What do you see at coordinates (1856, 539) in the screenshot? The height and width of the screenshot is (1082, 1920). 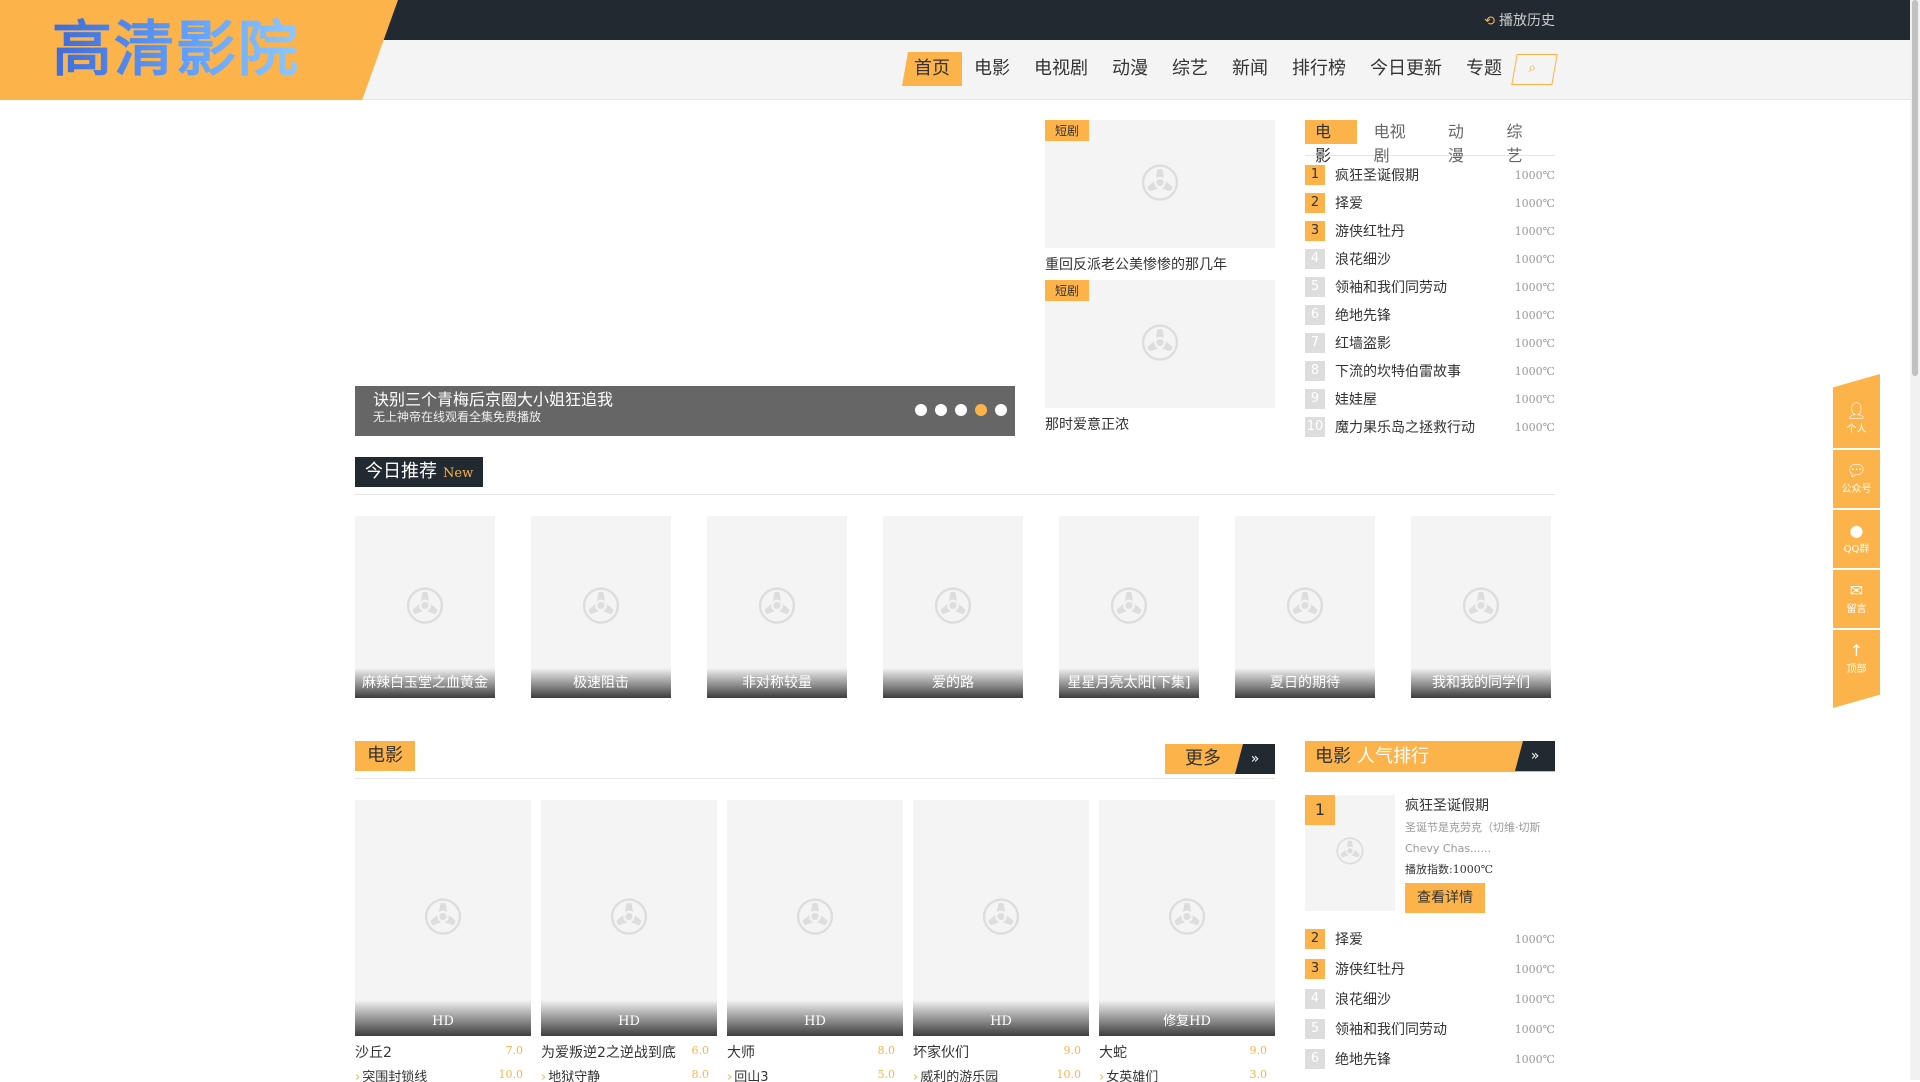 I see `sidebar-qq: ● QQ群` at bounding box center [1856, 539].